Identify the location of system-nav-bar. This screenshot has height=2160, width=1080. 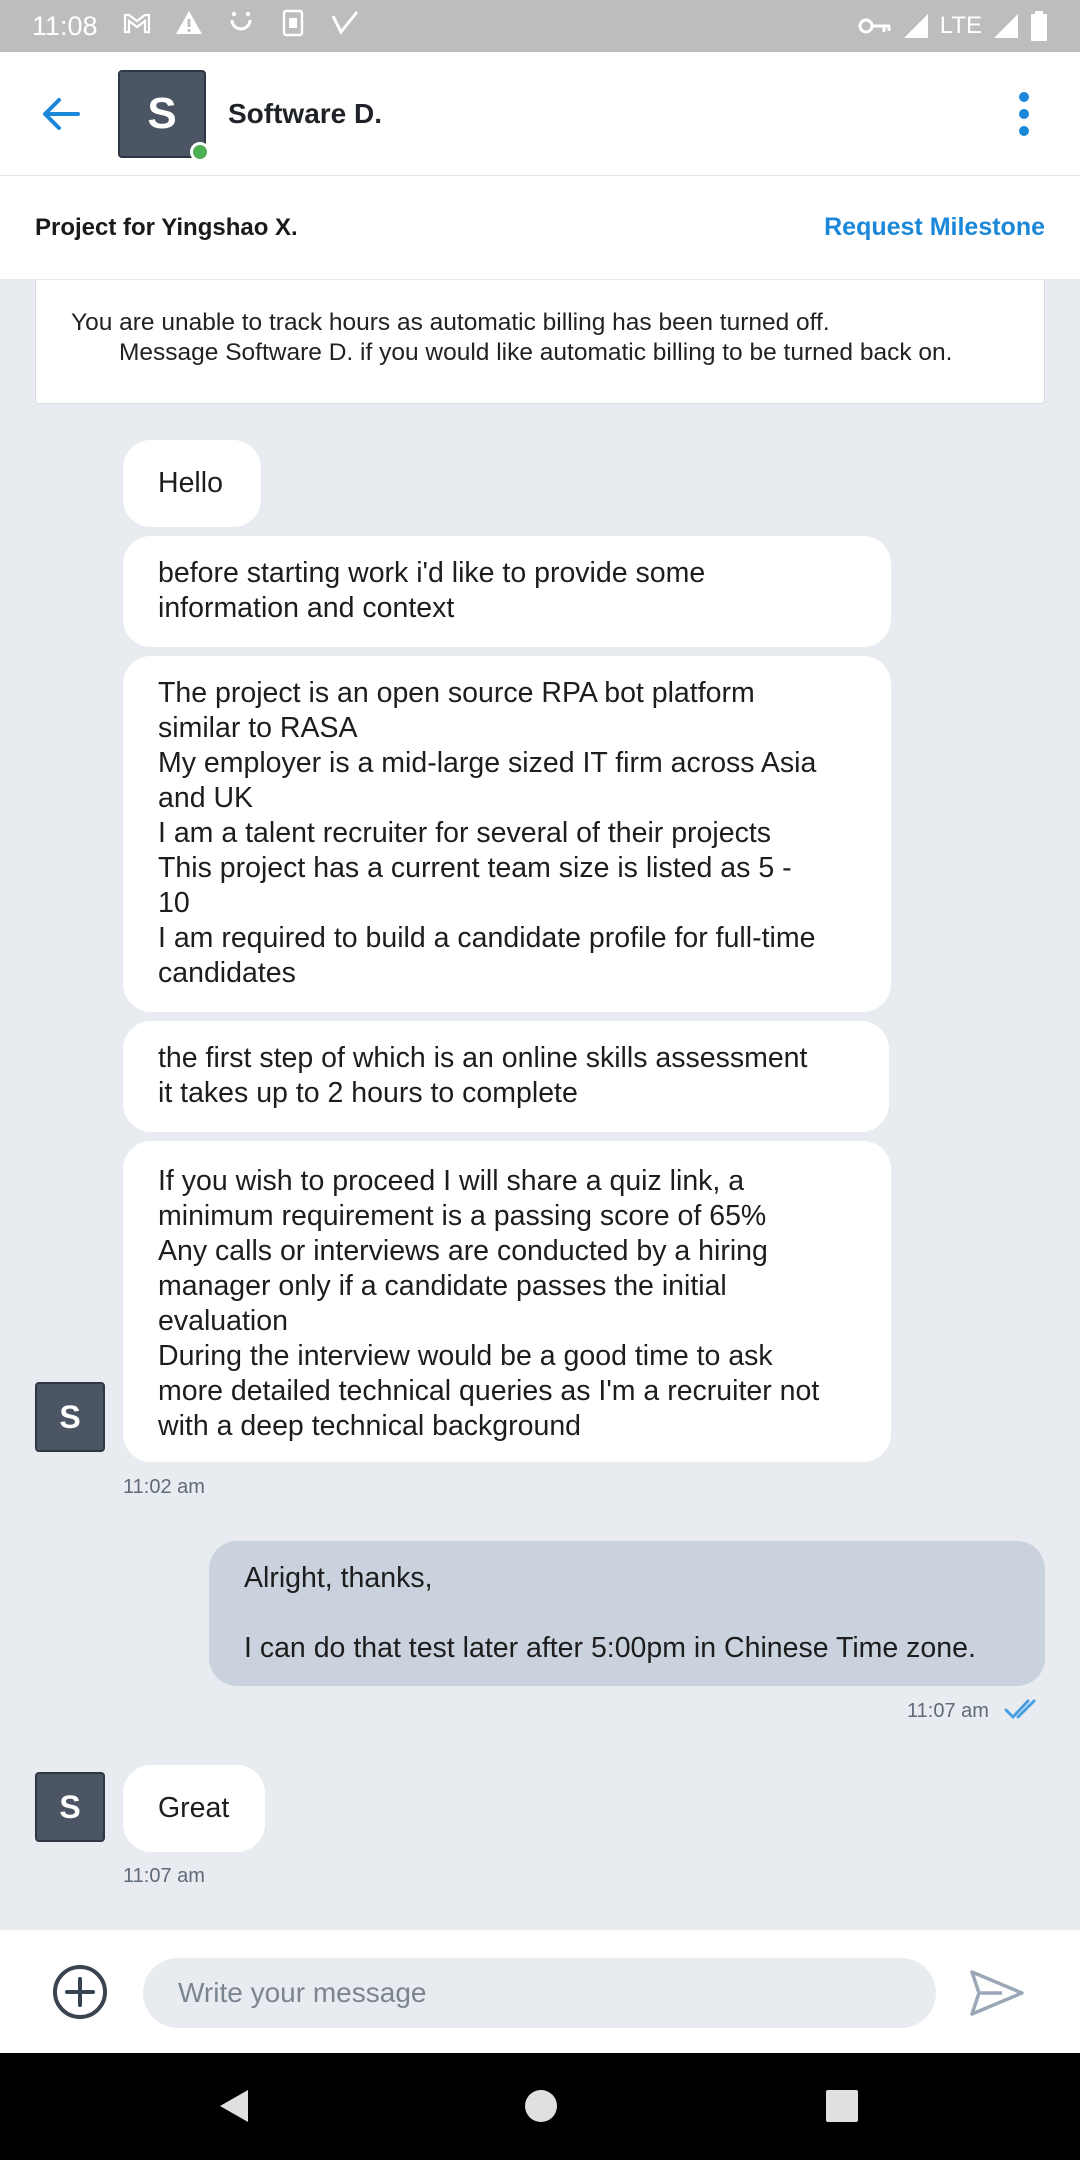
(540, 2106).